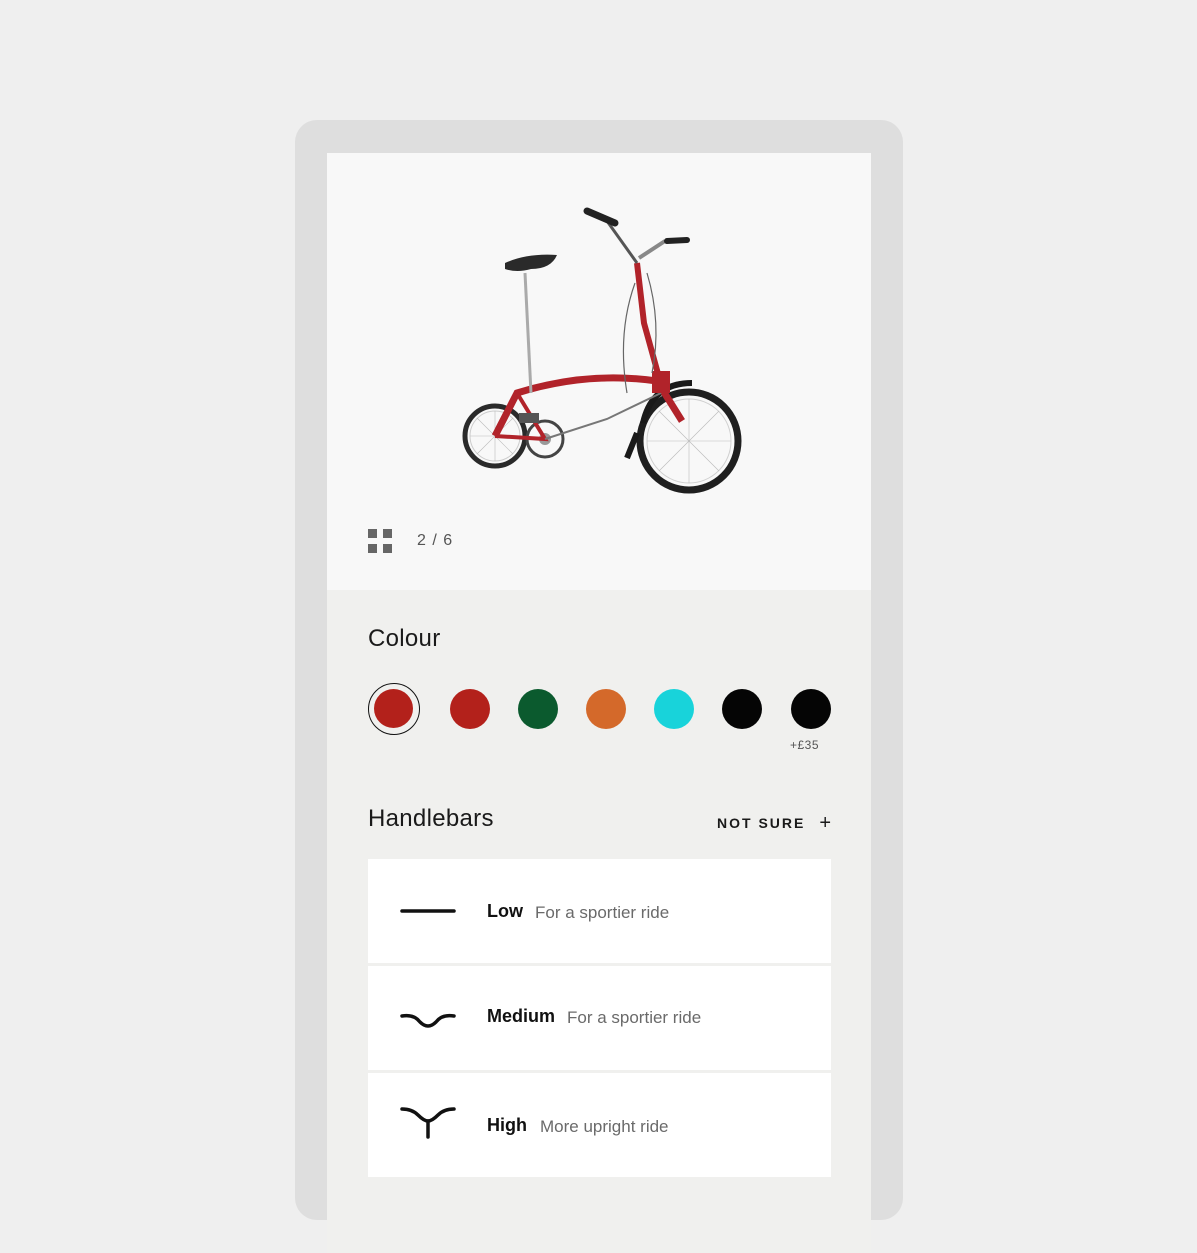 Image resolution: width=1197 pixels, height=1253 pixels. I want to click on high-handlebar-icon, so click(428, 1123).